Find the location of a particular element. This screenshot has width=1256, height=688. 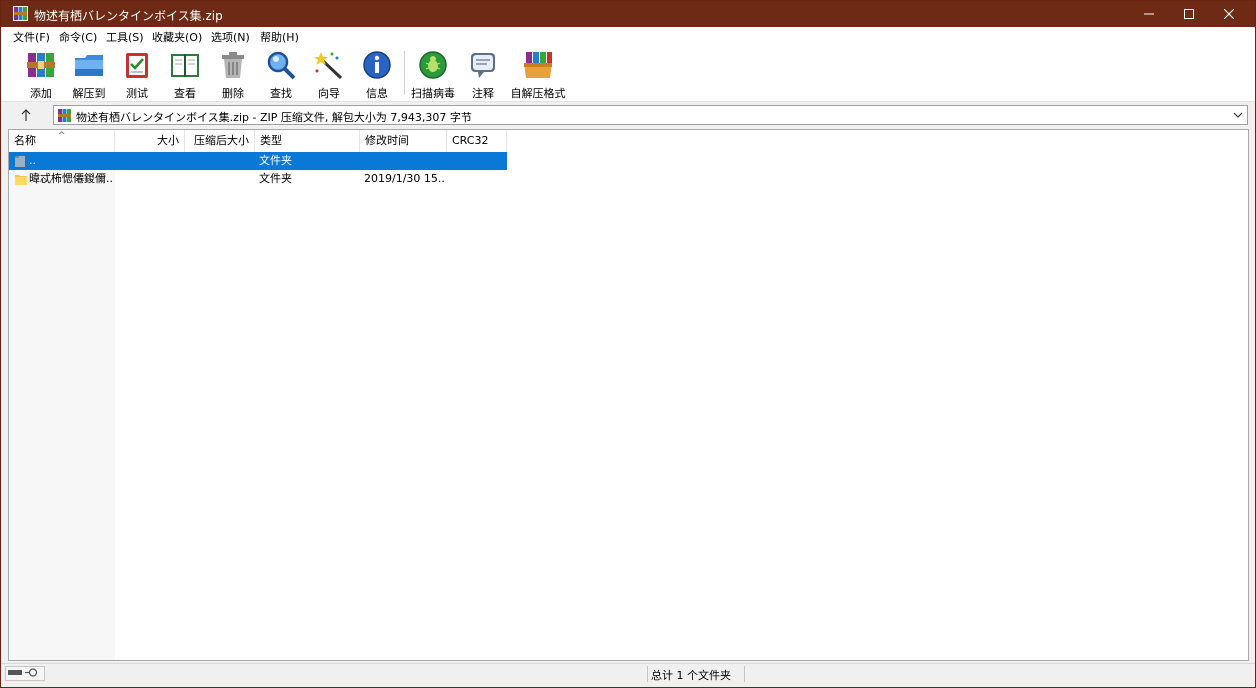

magnifier-icon is located at coordinates (281, 65).